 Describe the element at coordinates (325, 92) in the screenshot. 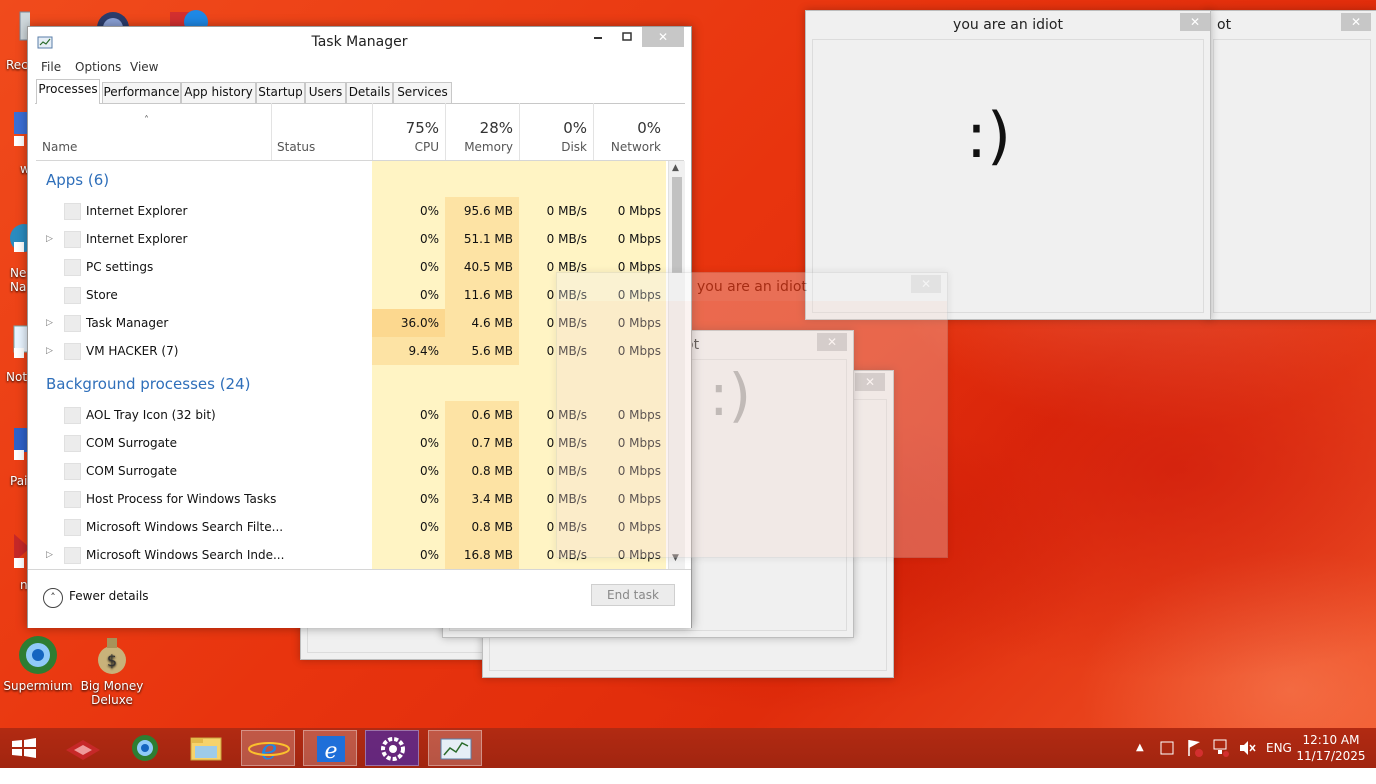

I see `tab-users: Users` at that location.